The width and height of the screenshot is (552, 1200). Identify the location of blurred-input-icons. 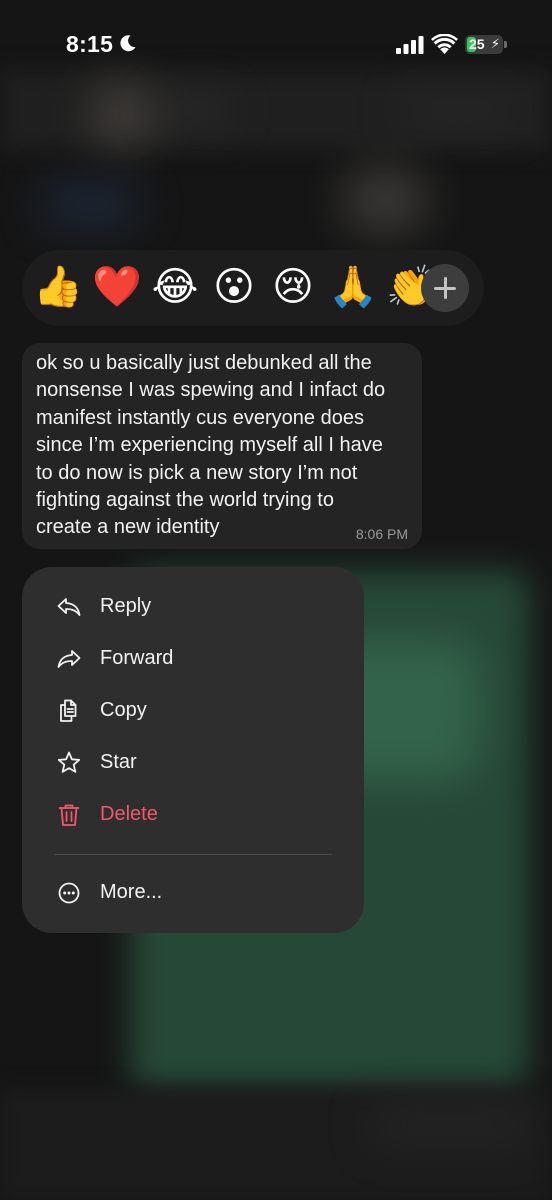
(450, 1125).